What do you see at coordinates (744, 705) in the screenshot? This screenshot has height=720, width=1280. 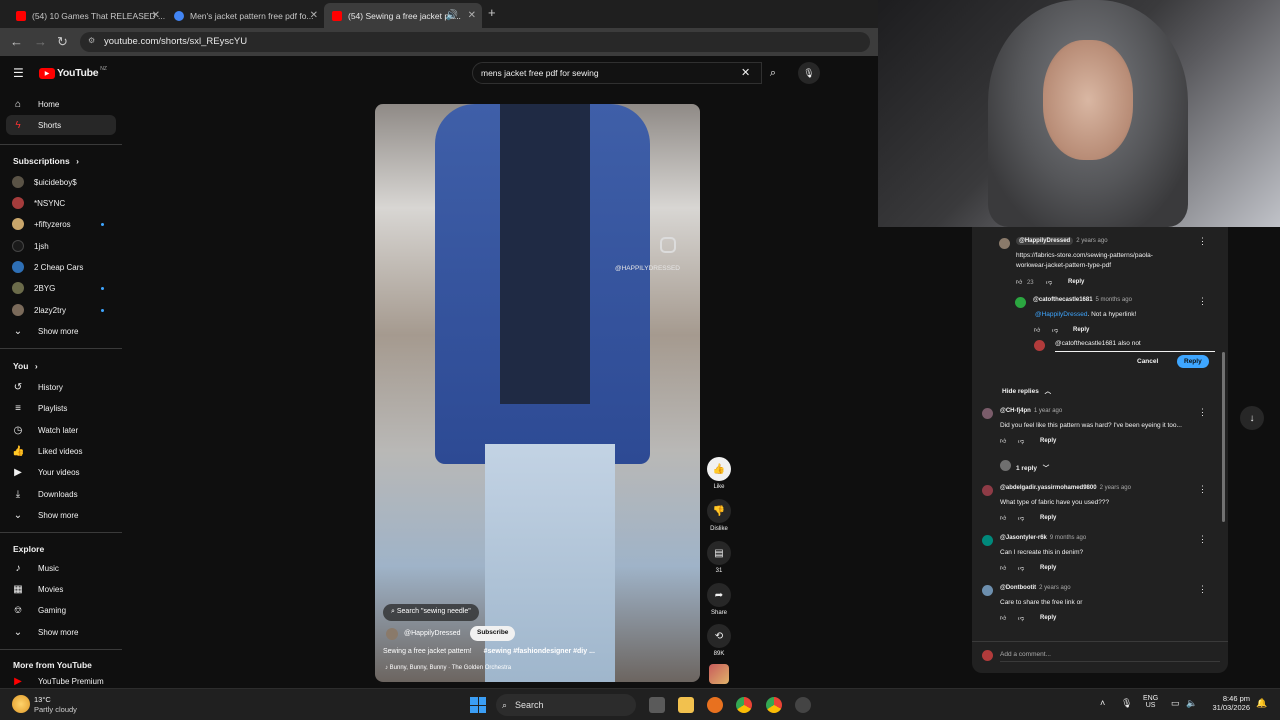 I see `chrome-icon` at bounding box center [744, 705].